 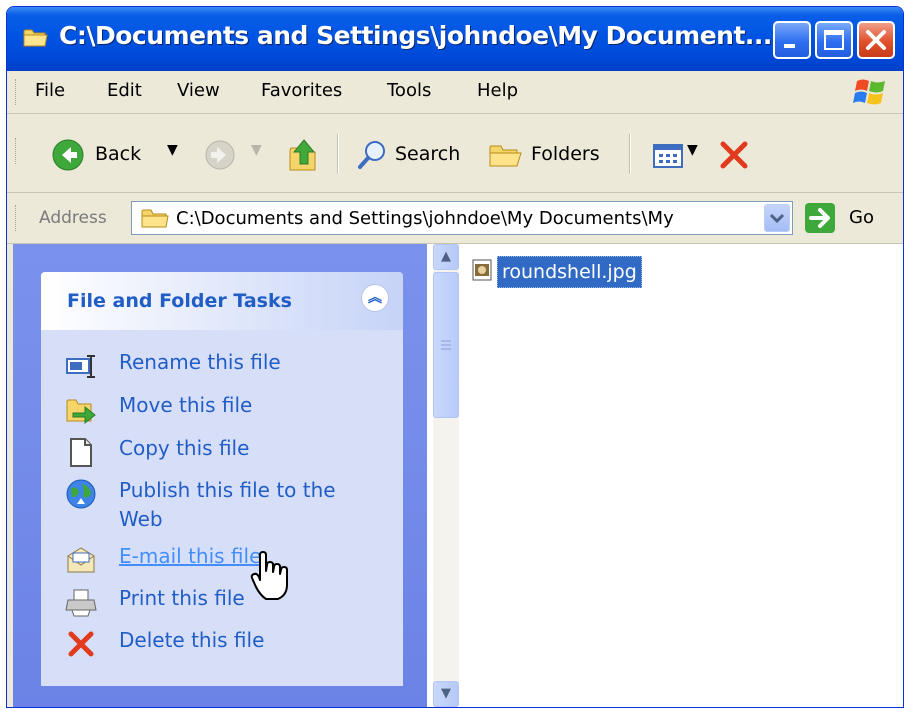 I want to click on task-label: Print this file, so click(x=182, y=598).